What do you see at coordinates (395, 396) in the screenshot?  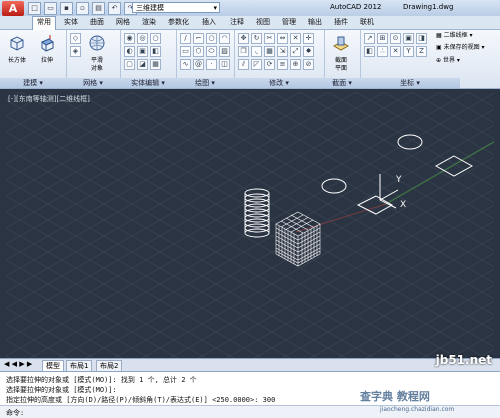 I see `watermark-brand: 查字典 教程网` at bounding box center [395, 396].